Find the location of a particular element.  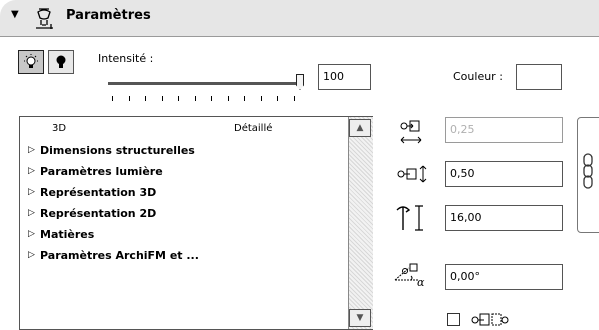

depth-field: 0,50 is located at coordinates (504, 174).